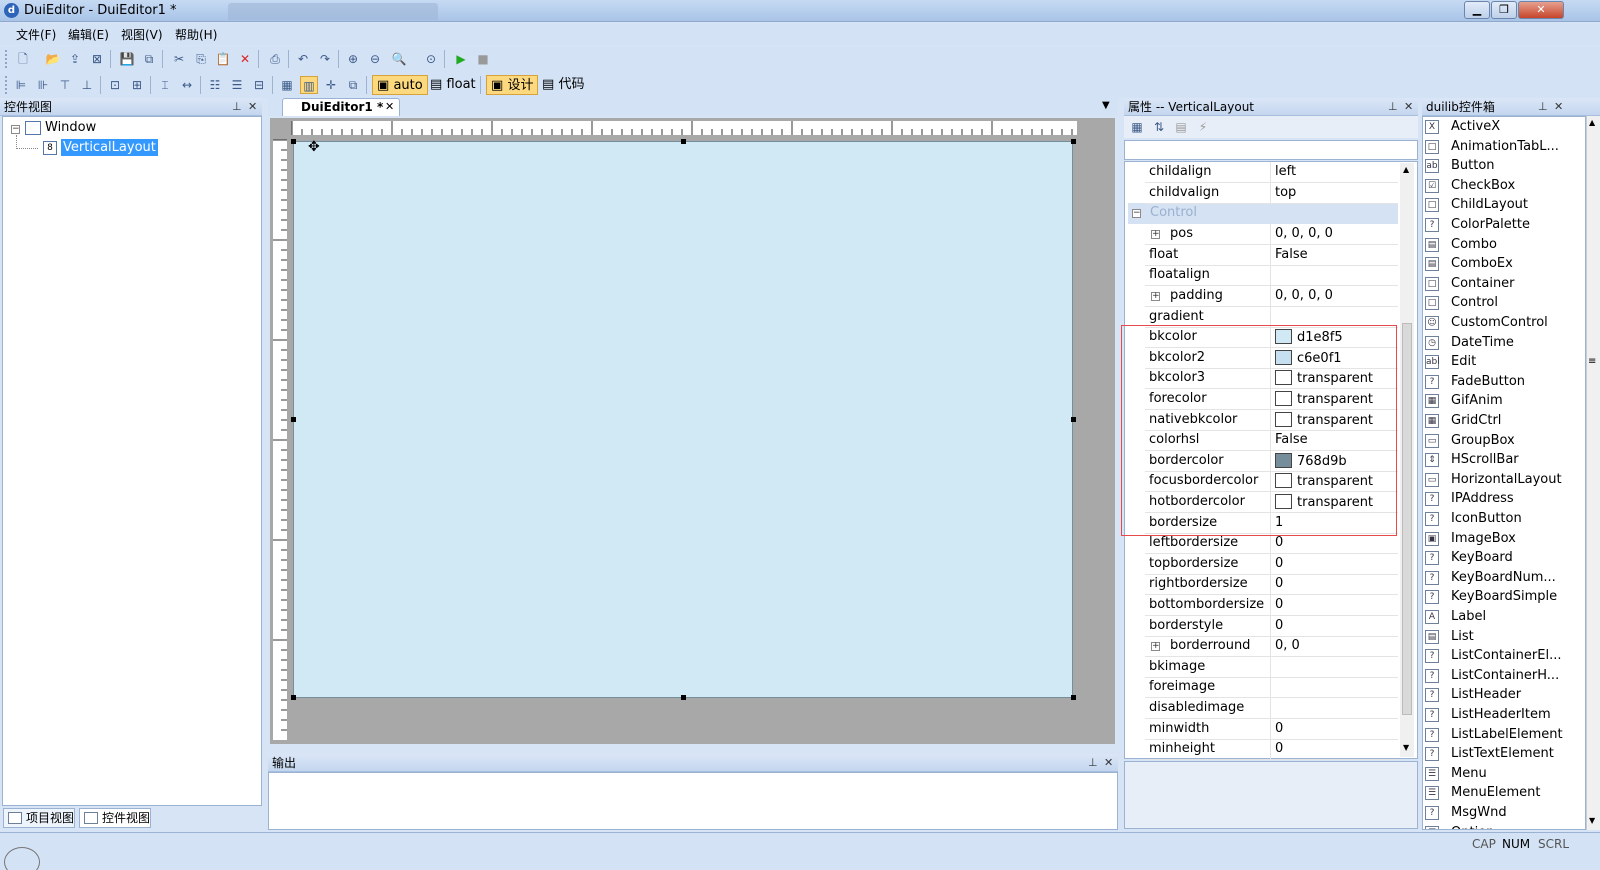 The image size is (1600, 870). What do you see at coordinates (149, 59) in the screenshot?
I see `save-all-icon: ⧉` at bounding box center [149, 59].